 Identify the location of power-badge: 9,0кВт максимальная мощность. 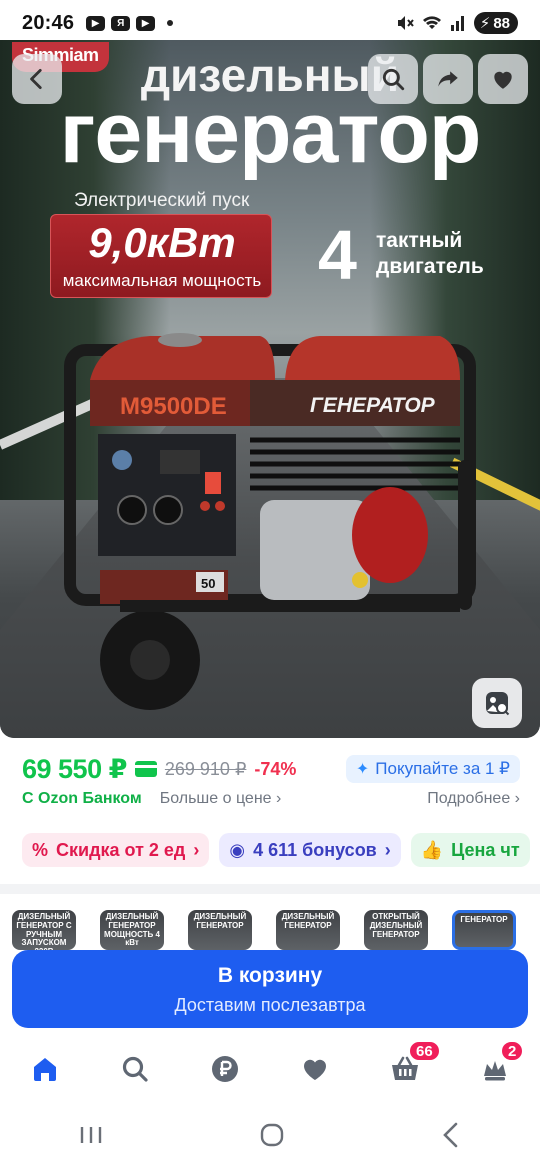
(161, 256).